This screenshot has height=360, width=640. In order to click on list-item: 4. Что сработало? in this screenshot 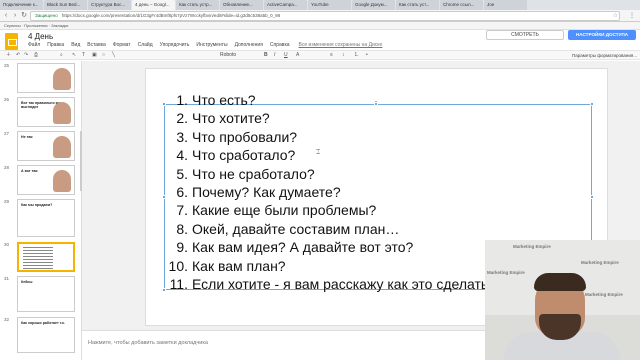, I will do `click(330, 155)`.